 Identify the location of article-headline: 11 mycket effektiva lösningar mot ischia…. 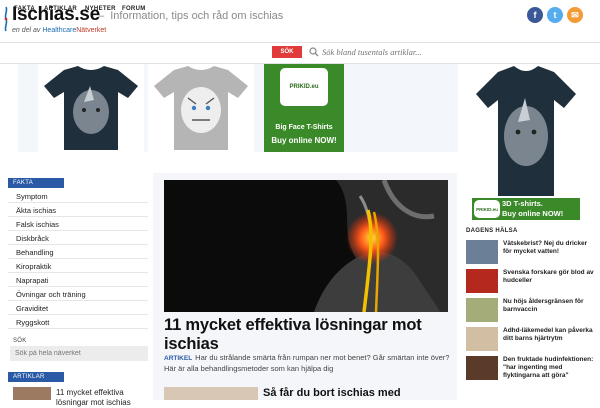
(309, 335).